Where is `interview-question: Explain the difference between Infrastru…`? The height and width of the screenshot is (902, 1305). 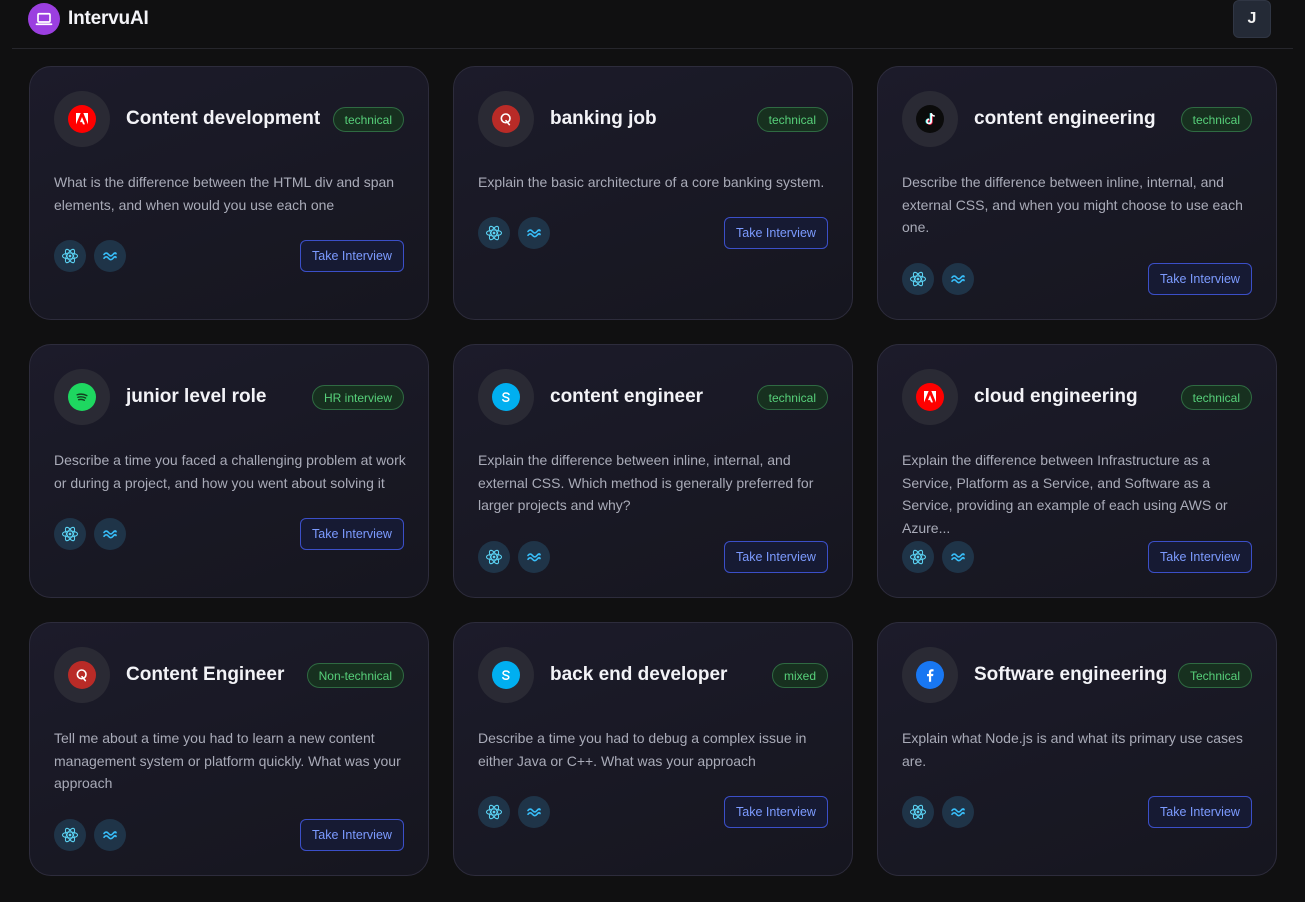
interview-question: Explain the difference between Infrastru… is located at coordinates (1065, 494).